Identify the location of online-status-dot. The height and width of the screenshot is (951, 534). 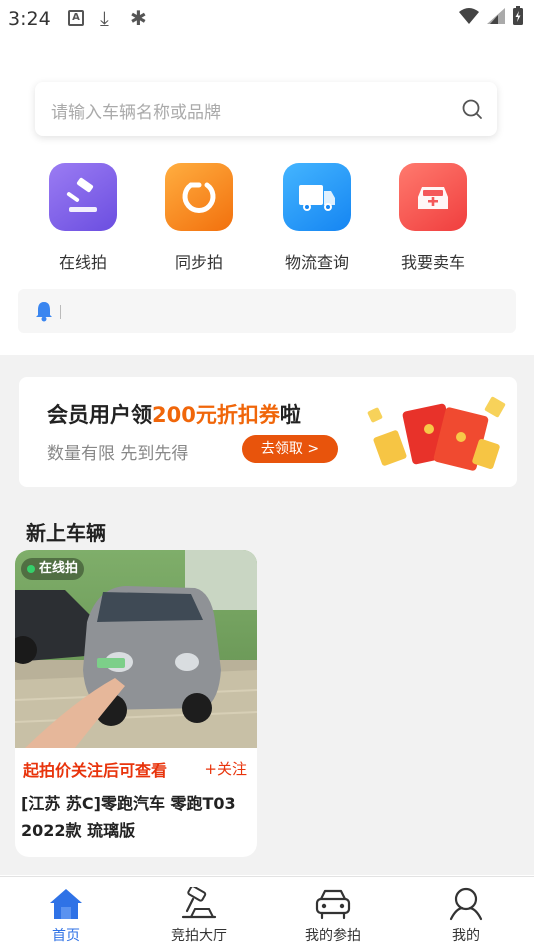
(31, 569).